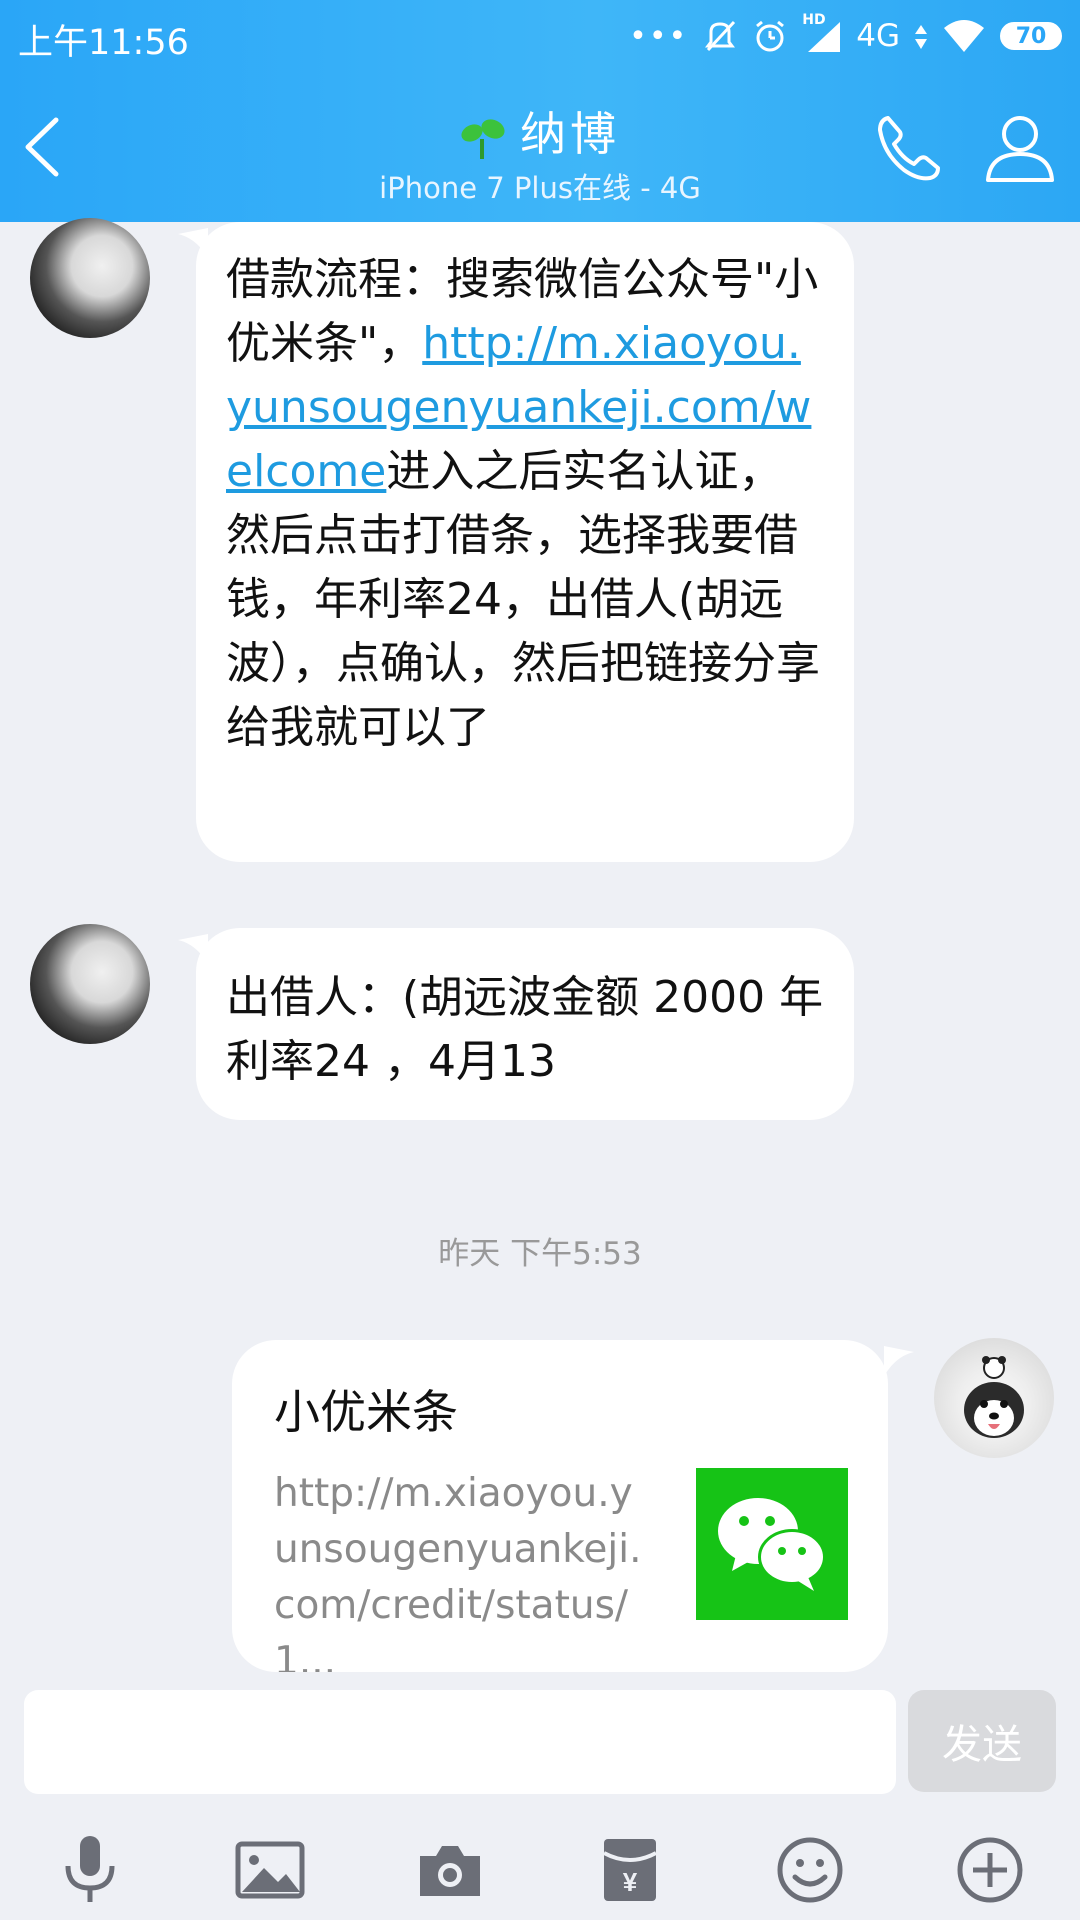 This screenshot has height=1920, width=1080. Describe the element at coordinates (994, 1398) in the screenshot. I see `my-avatar` at that location.